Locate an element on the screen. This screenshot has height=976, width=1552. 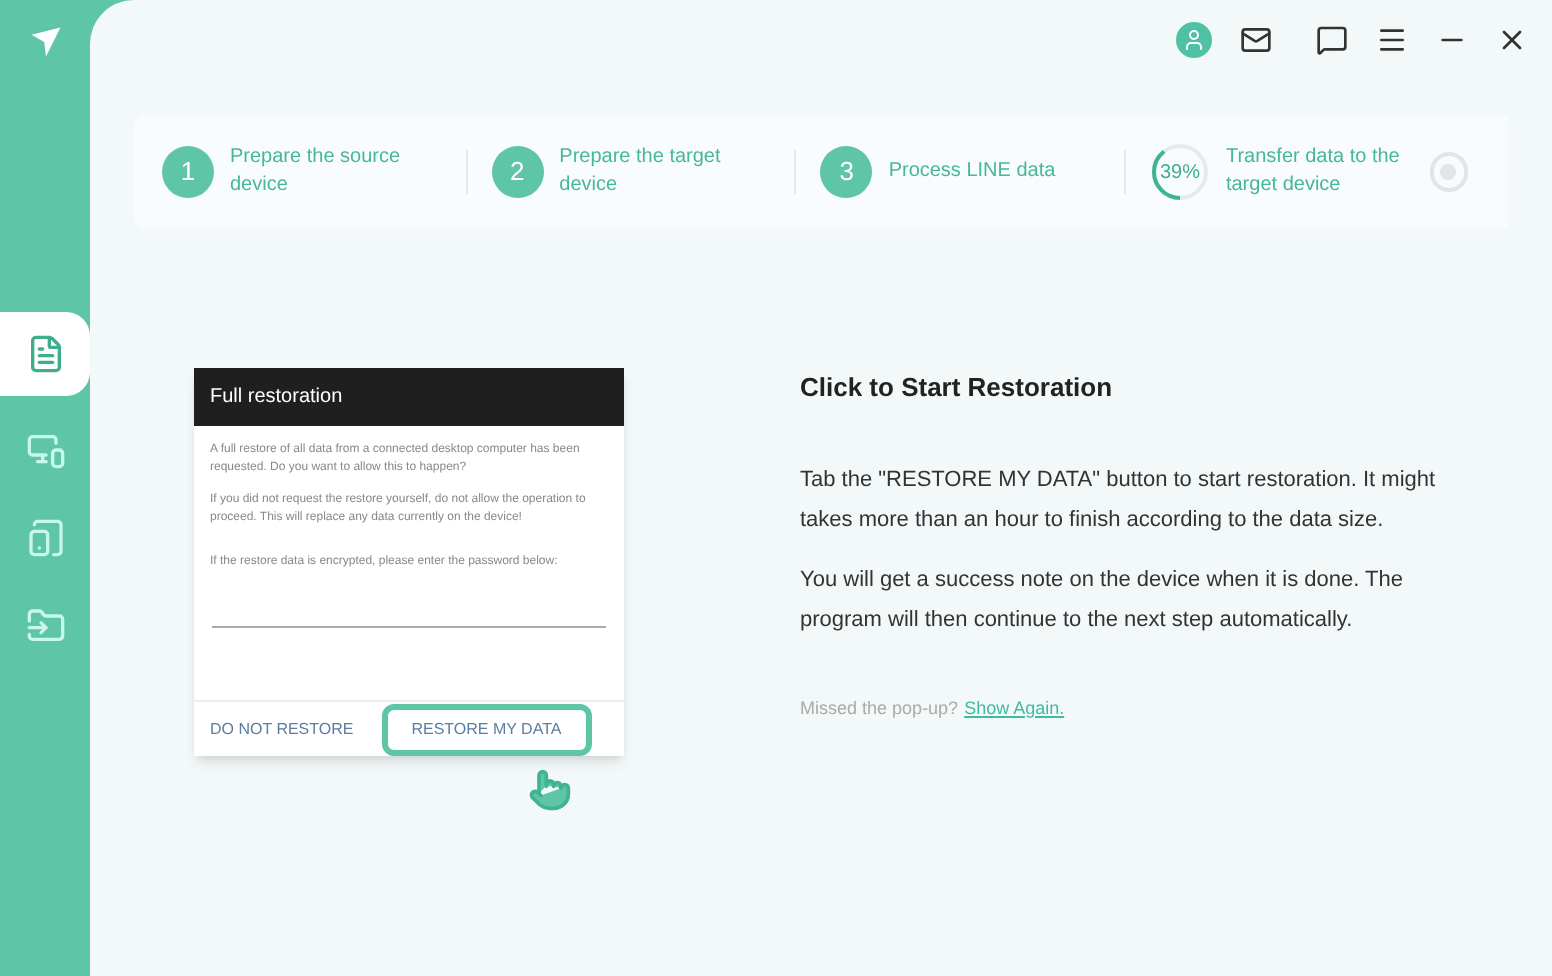
instructions-text: Tab the "RESTORE MY DATA" button to start restoration. It might takes more than an hour to finish according to the data size. is located at coordinates (1119, 500).